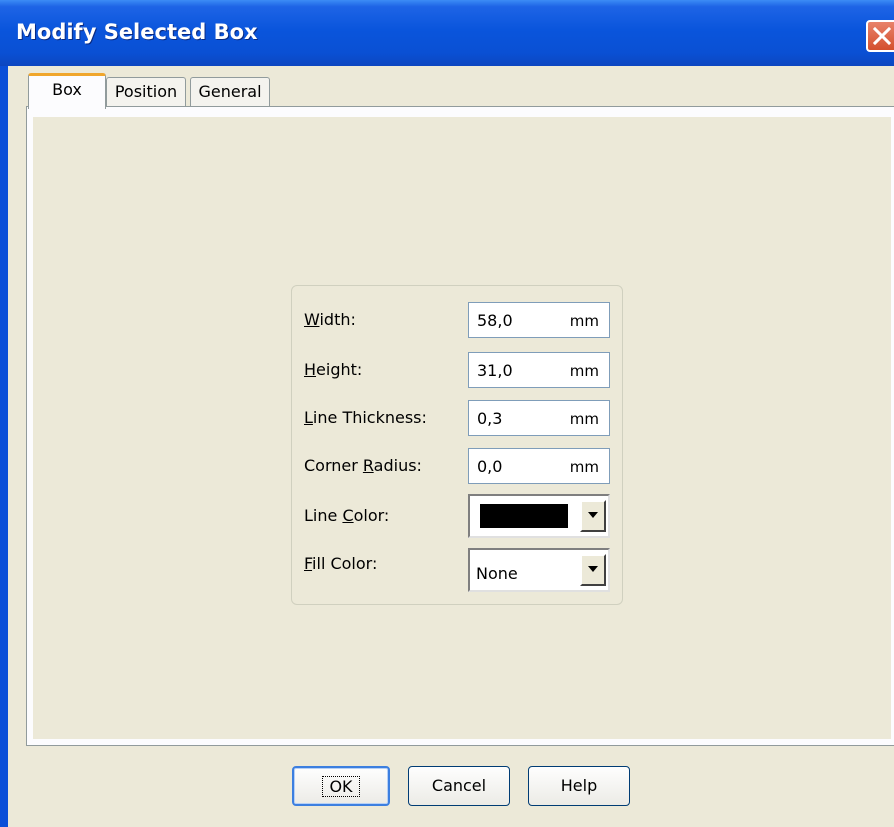 The image size is (894, 827). What do you see at coordinates (539, 370) in the screenshot?
I see `height-field: 31,0 mm` at bounding box center [539, 370].